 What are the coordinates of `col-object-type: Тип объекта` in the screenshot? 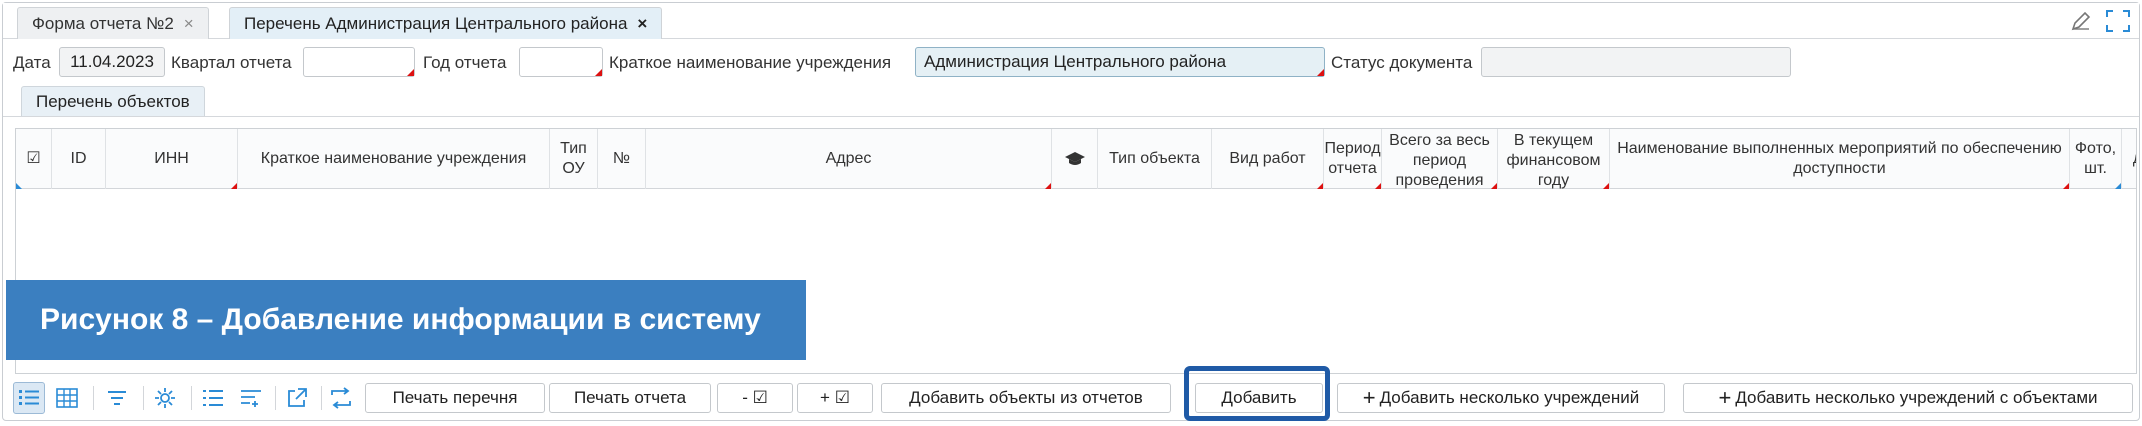 It's located at (1155, 159).